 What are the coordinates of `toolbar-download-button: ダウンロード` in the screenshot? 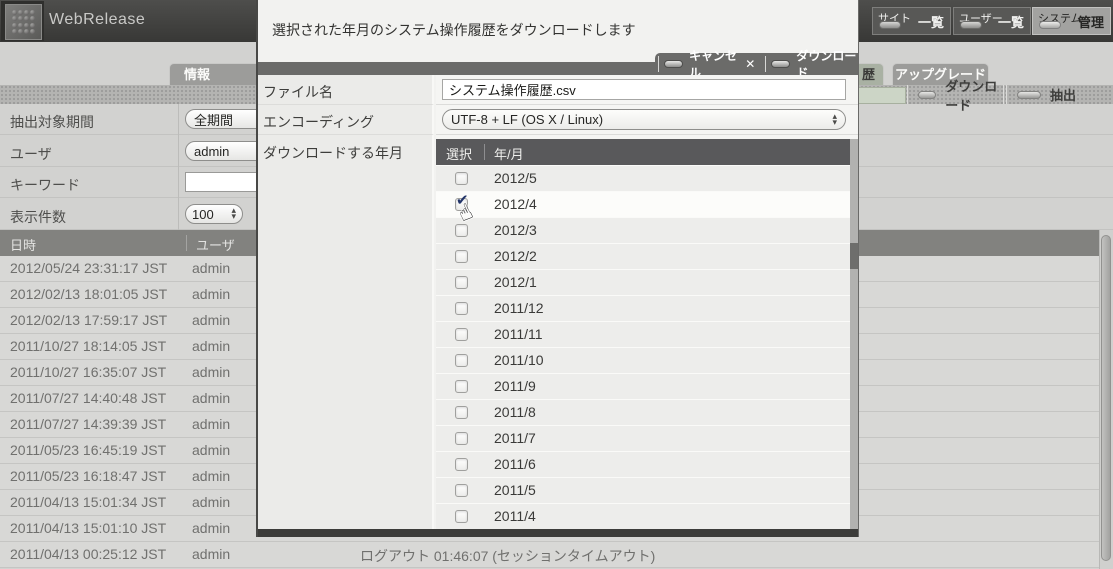 It's located at (955, 96).